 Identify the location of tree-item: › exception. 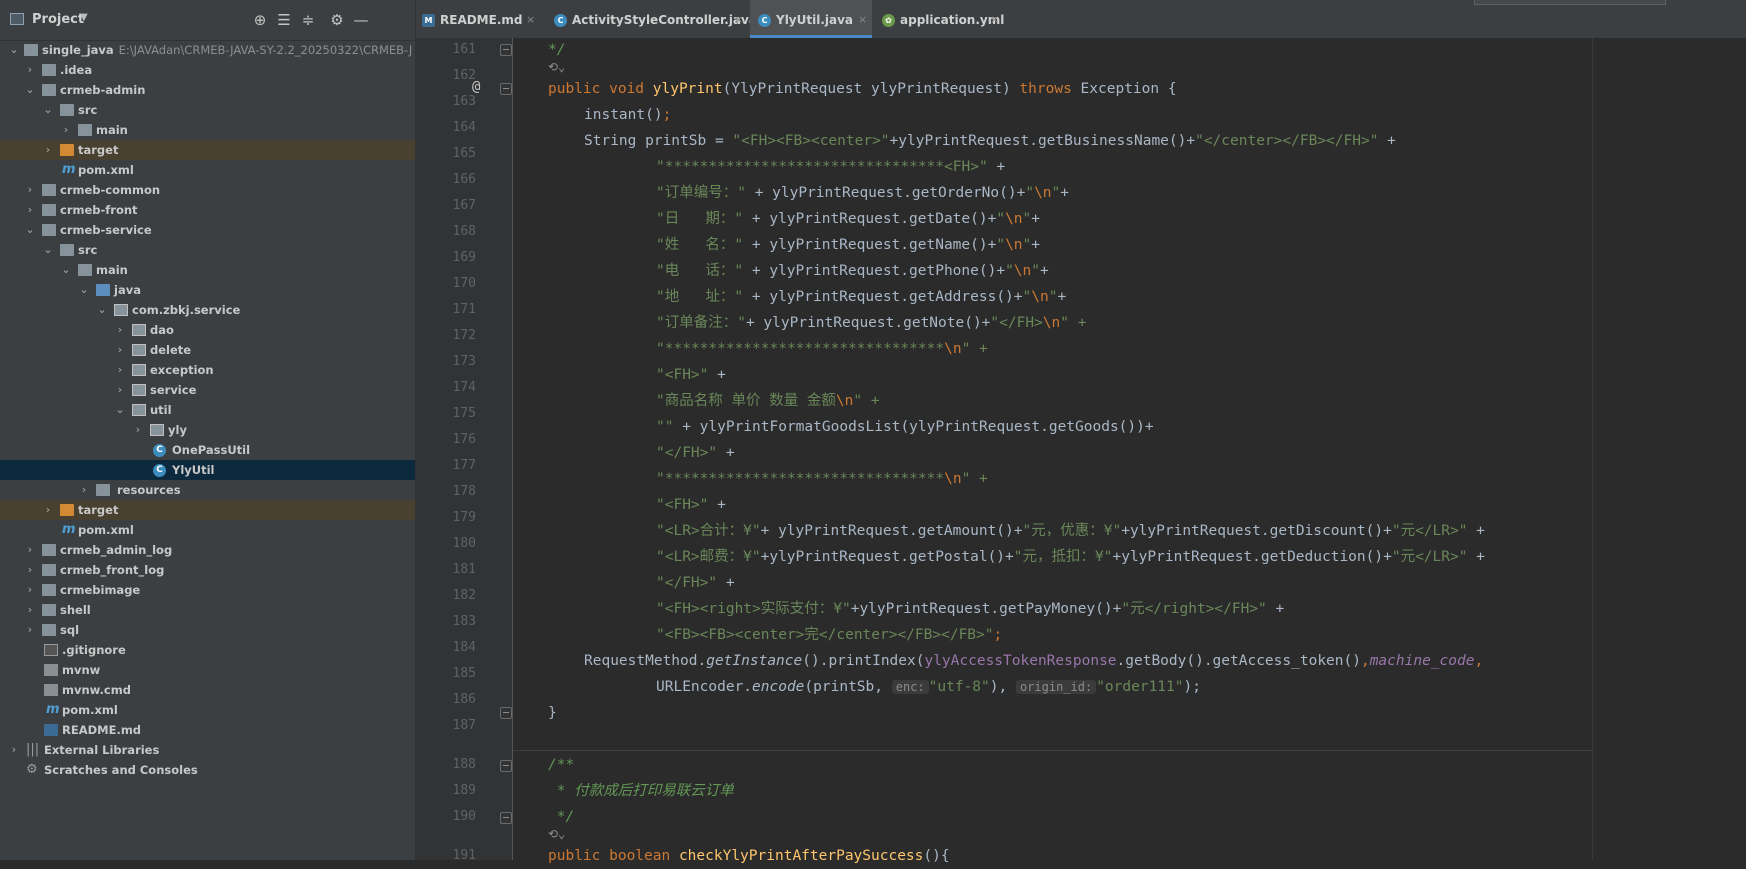
(207, 370).